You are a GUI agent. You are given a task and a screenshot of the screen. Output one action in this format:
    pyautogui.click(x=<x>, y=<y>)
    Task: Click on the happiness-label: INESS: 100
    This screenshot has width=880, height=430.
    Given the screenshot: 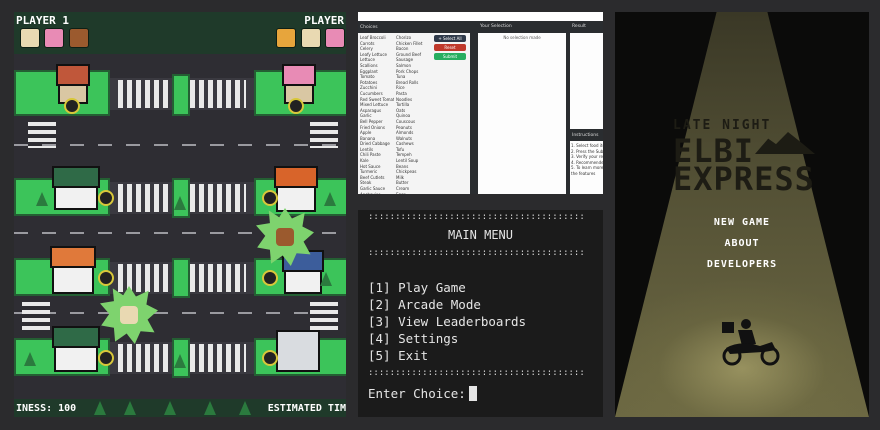 What is the action you would take?
    pyautogui.click(x=46, y=408)
    